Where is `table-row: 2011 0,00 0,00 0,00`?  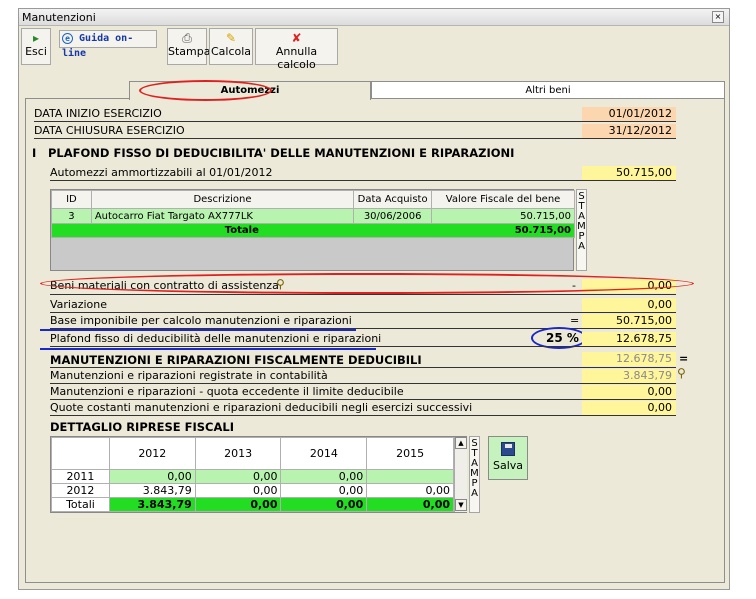
table-row: 2011 0,00 0,00 0,00 is located at coordinates (252, 476).